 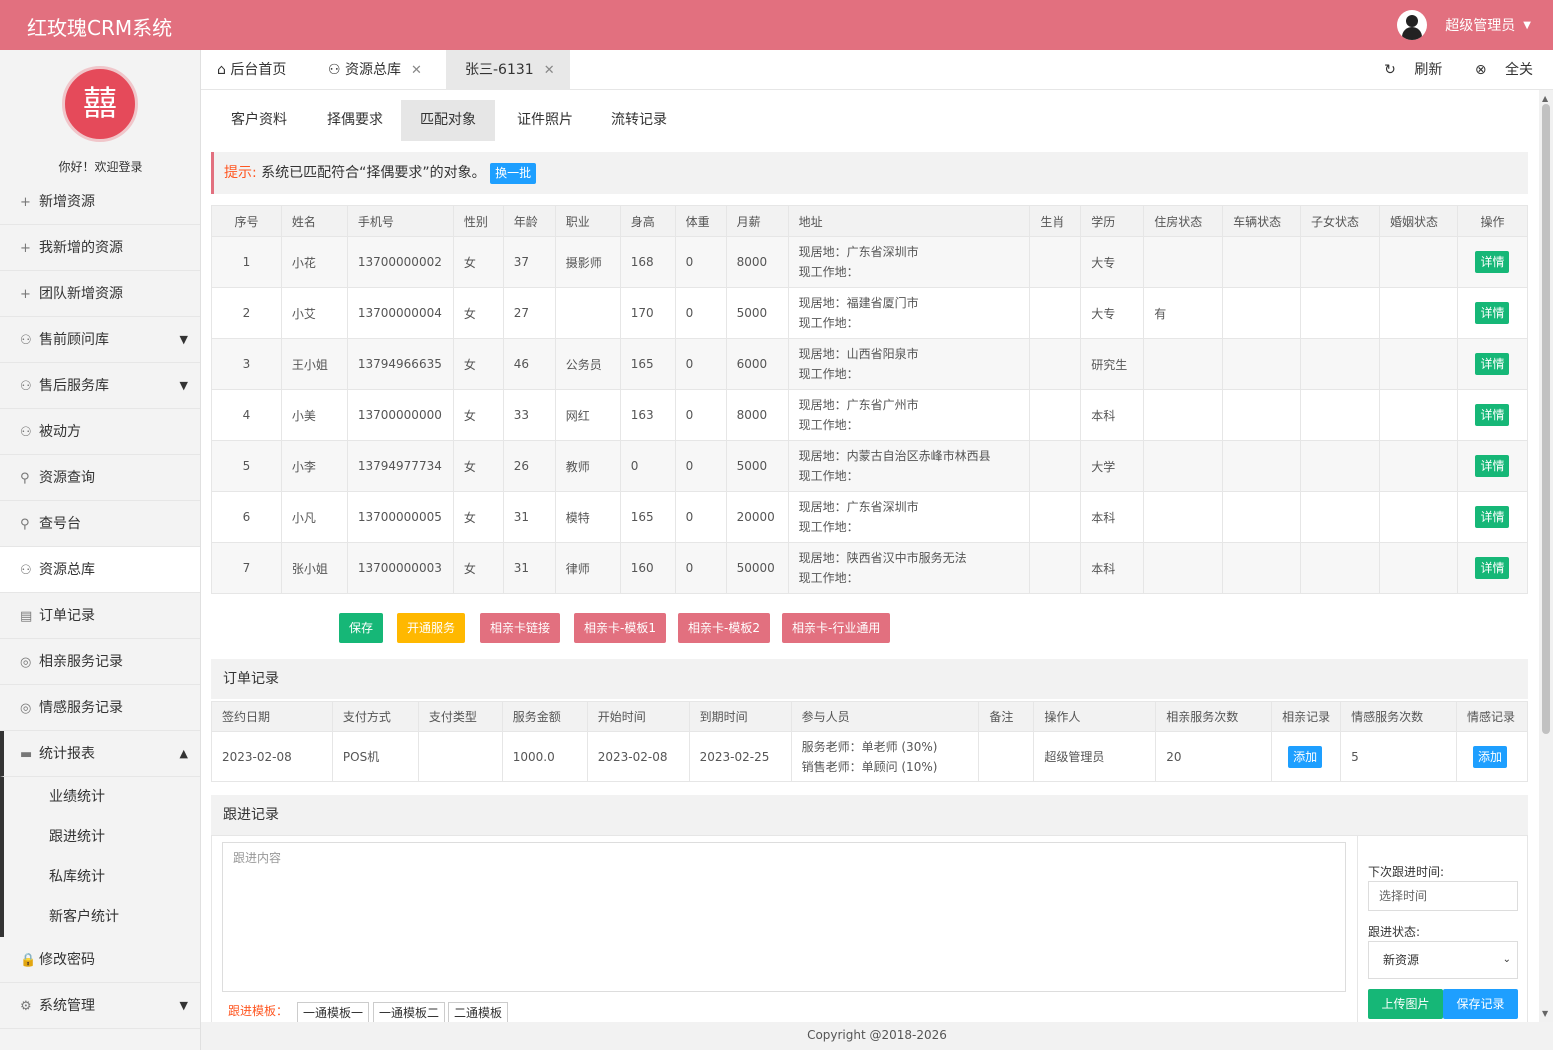 What do you see at coordinates (647, 262) in the screenshot?
I see `table-cell: 168` at bounding box center [647, 262].